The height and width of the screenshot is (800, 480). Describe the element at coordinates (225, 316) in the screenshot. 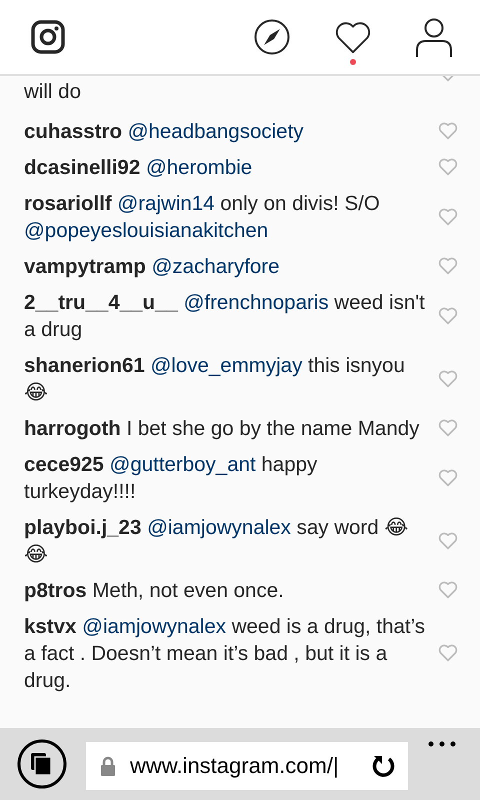

I see `comment-text: 2__tru__4__u__ @frenchnoparis weed isn't a drug` at that location.